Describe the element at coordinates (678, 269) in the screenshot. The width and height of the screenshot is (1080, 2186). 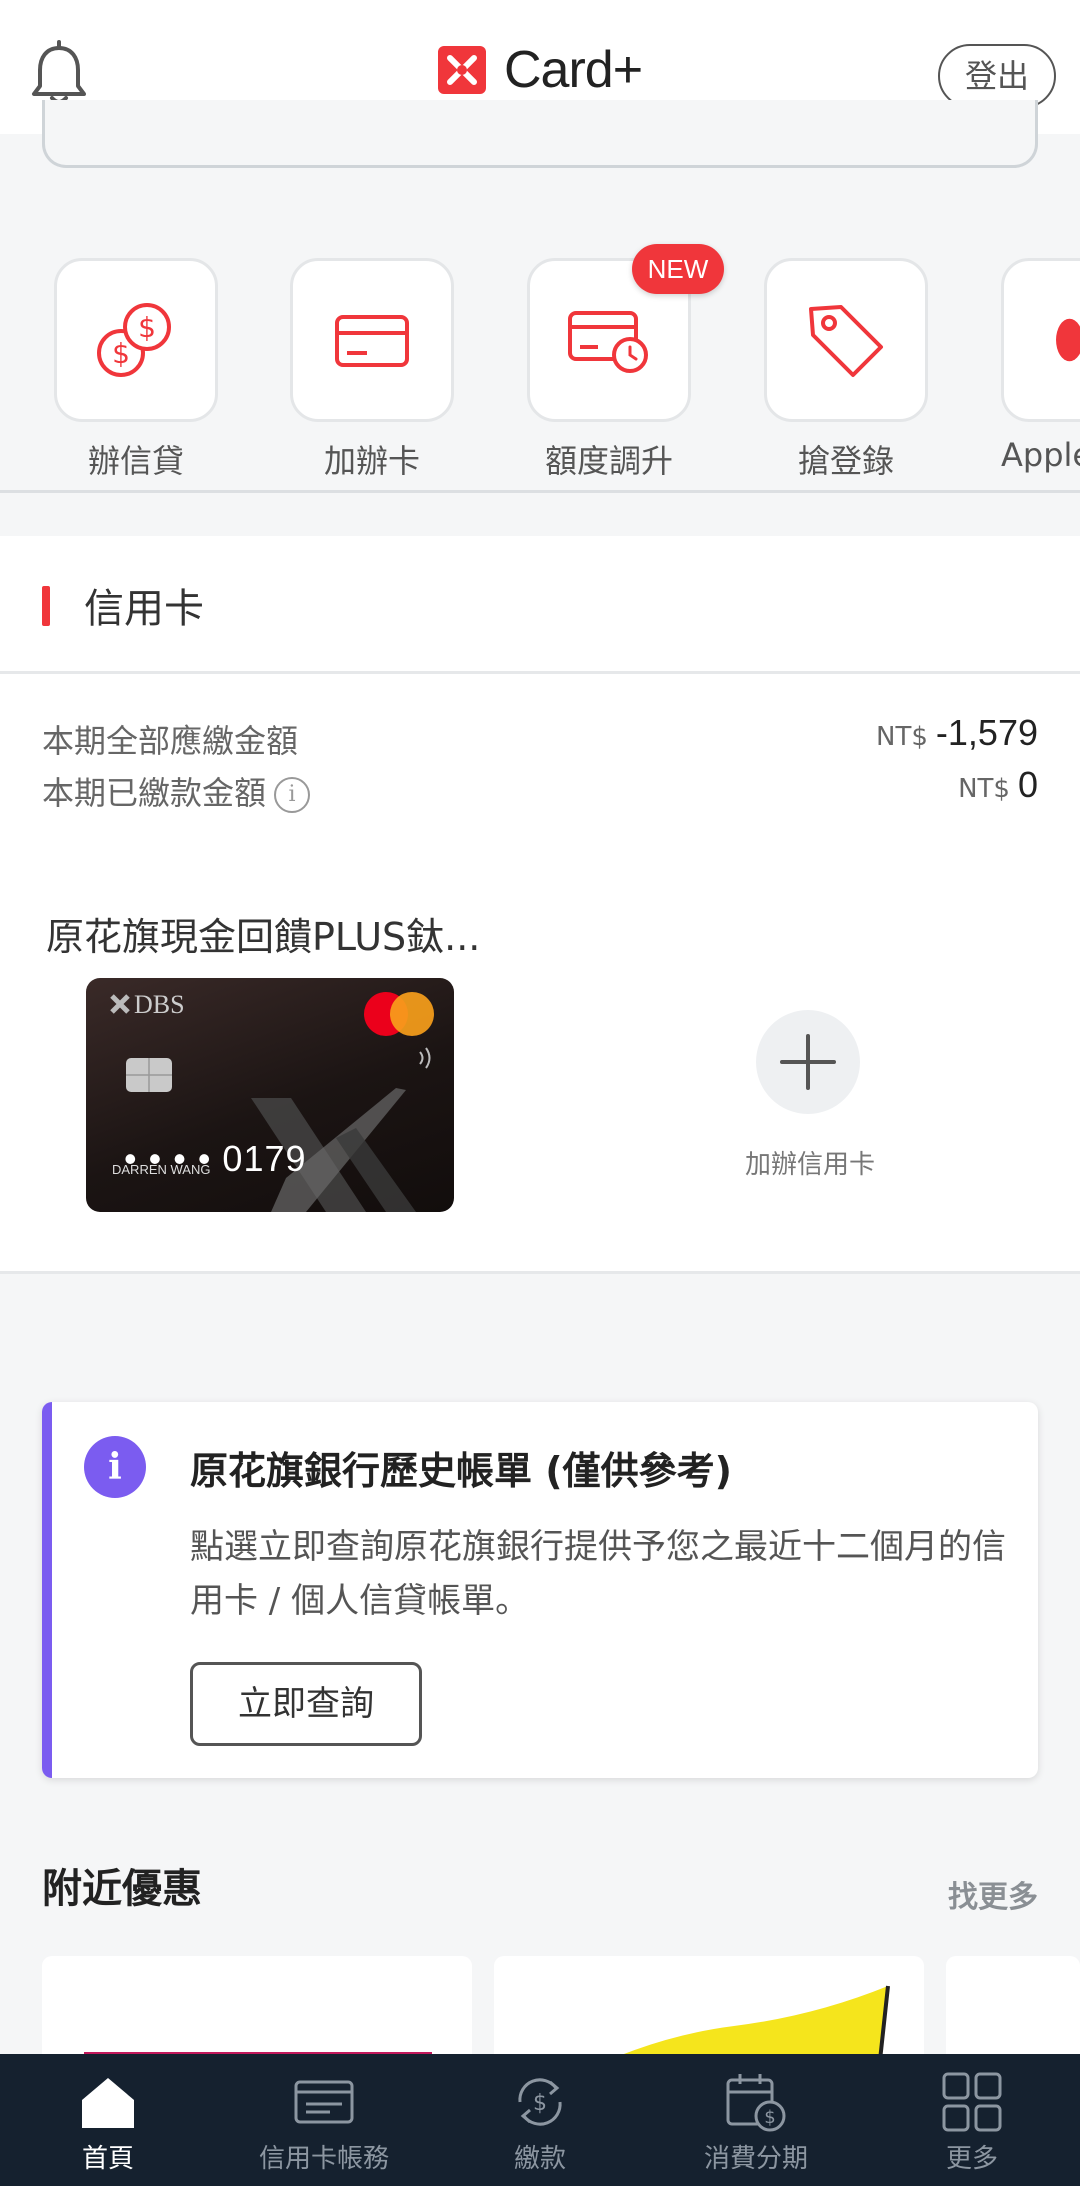
I see `new-badge: NEW` at that location.